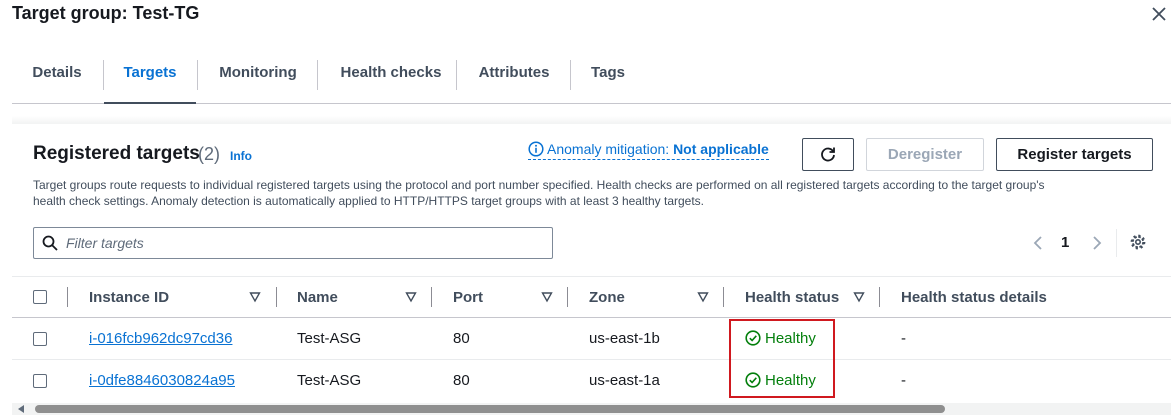 This screenshot has height=415, width=1171. Describe the element at coordinates (721, 149) in the screenshot. I see `anomaly-value: Not applicable` at that location.